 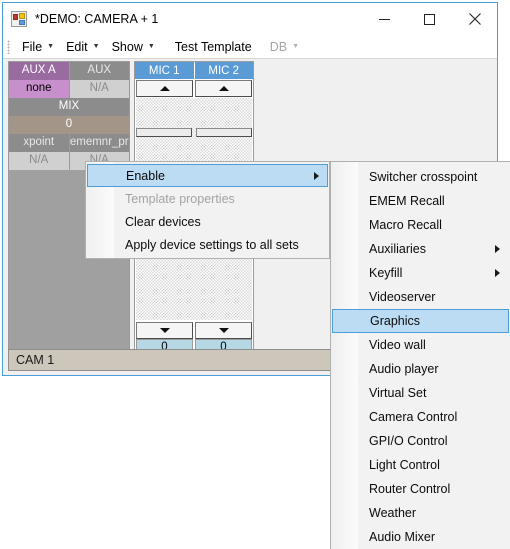 I want to click on submenu-item-emem-recall: EMEM Recall, so click(x=420, y=201).